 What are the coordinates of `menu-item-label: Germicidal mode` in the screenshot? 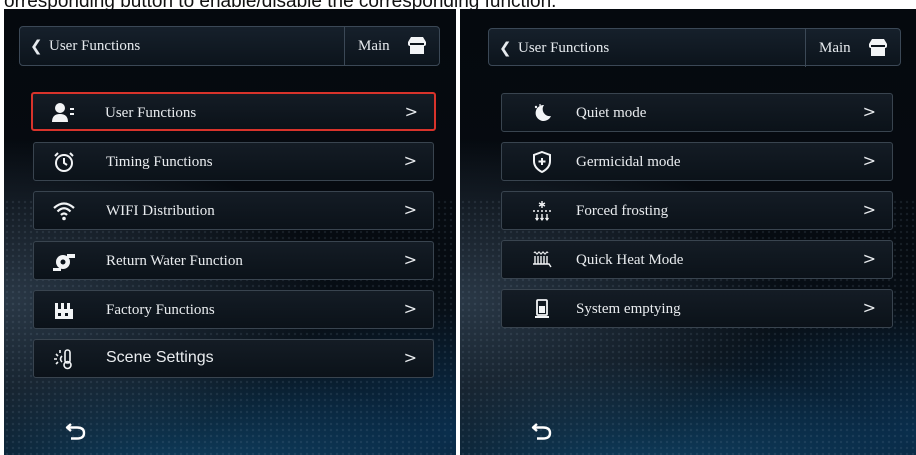 It's located at (628, 162).